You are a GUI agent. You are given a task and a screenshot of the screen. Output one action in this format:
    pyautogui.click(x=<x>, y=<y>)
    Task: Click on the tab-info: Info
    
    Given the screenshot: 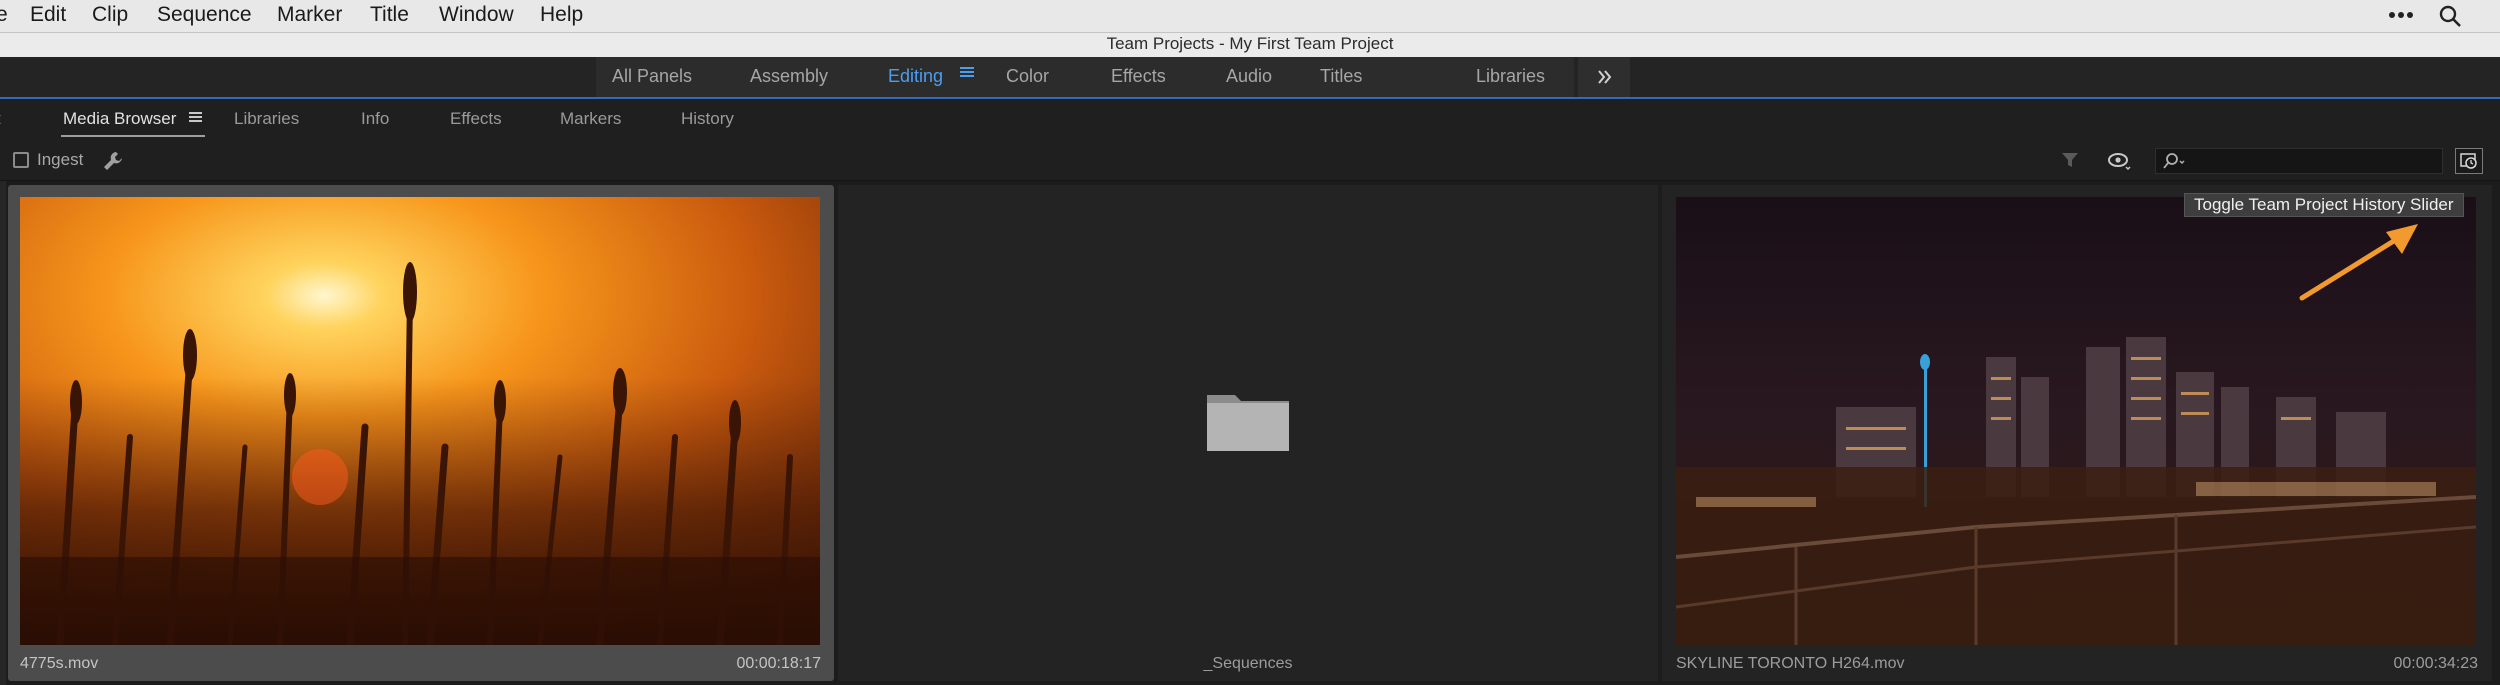 What is the action you would take?
    pyautogui.click(x=375, y=119)
    